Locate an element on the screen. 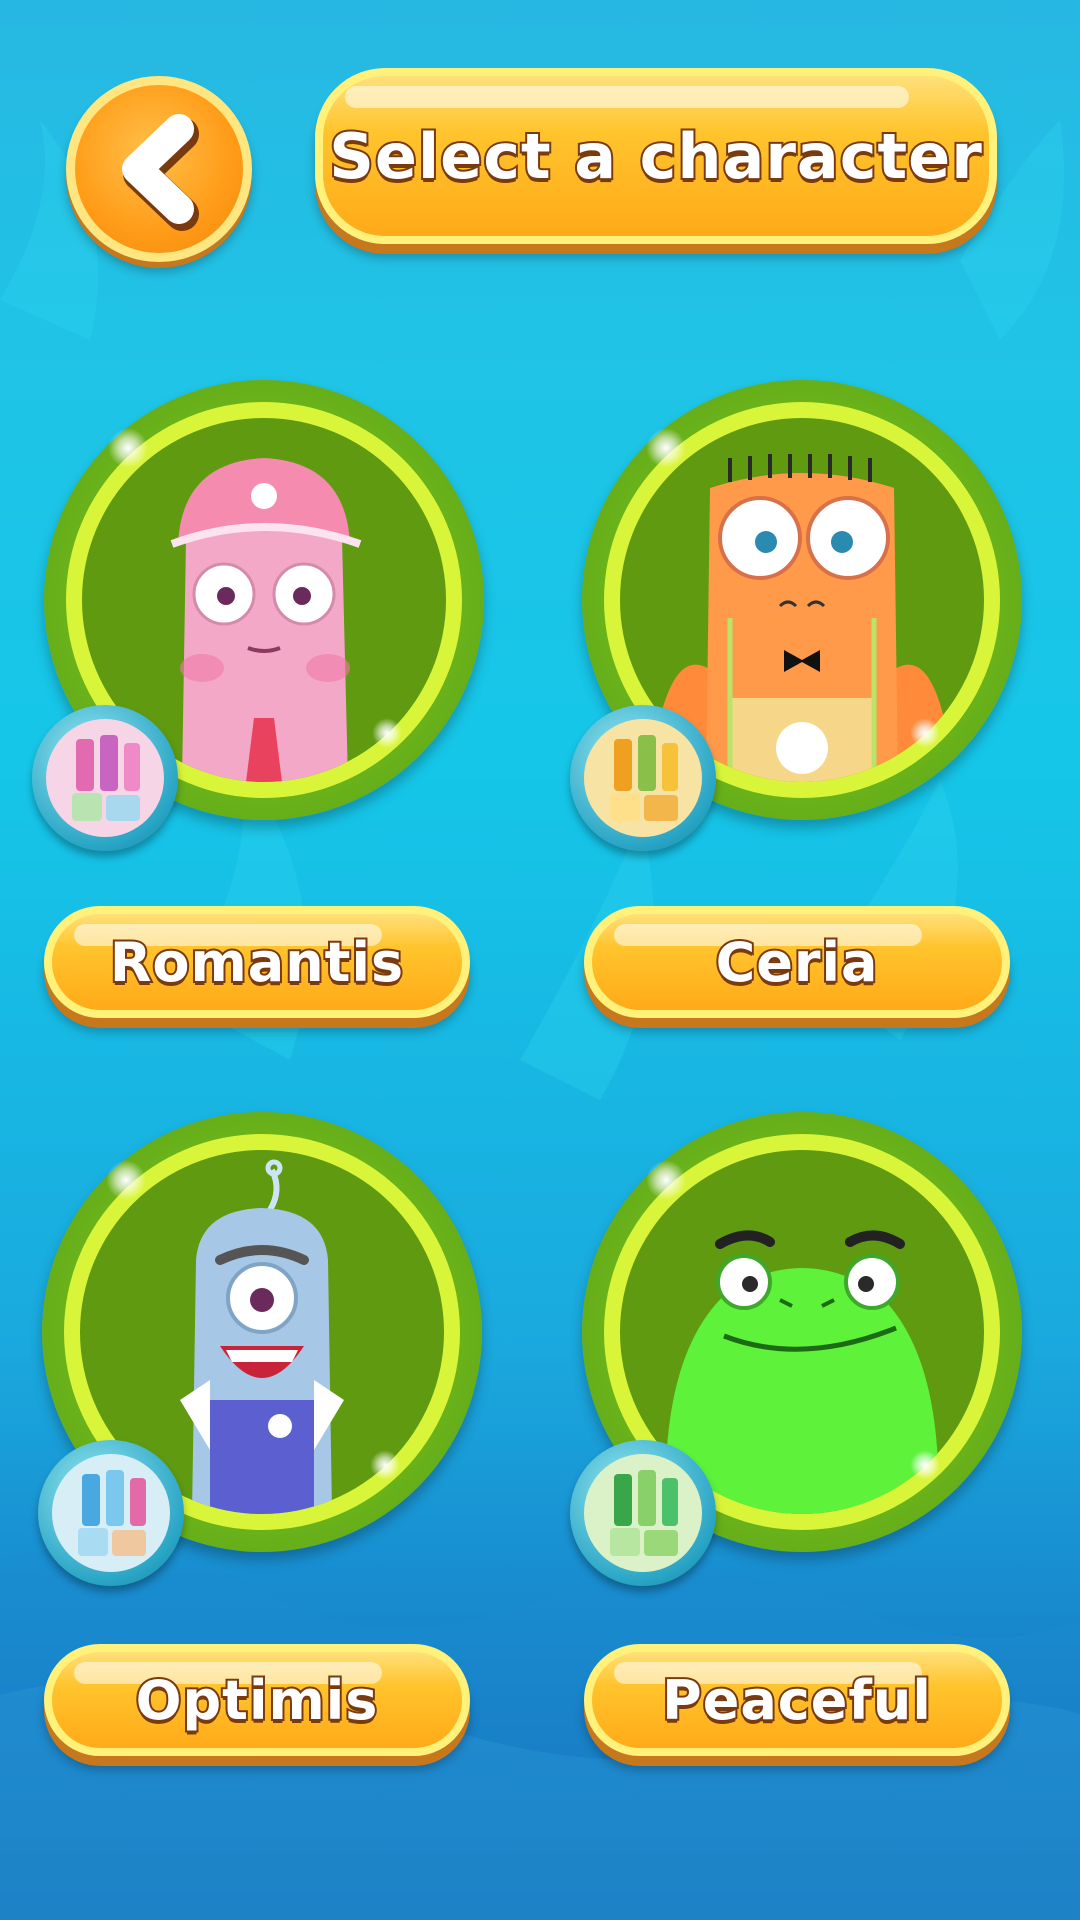 The height and width of the screenshot is (1920, 1080). product-badge-optimis is located at coordinates (111, 1513).